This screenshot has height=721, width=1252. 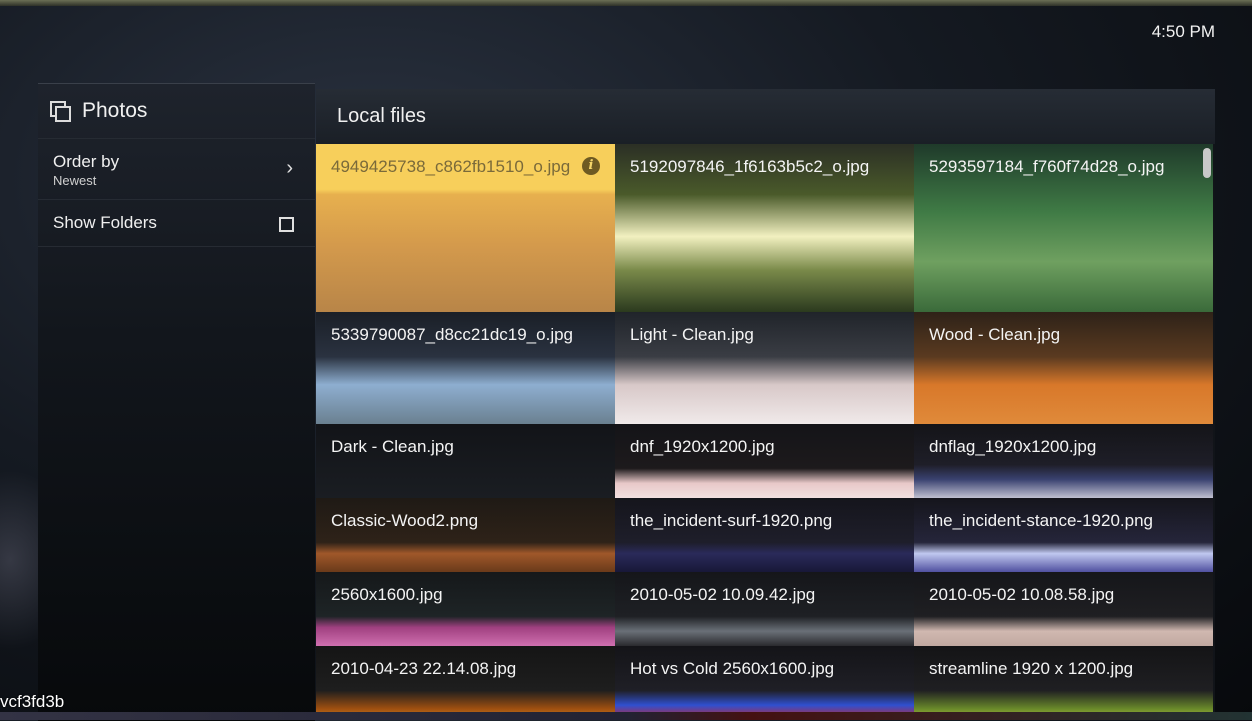 I want to click on order-by-option: Order by Newest ›, so click(x=176, y=169).